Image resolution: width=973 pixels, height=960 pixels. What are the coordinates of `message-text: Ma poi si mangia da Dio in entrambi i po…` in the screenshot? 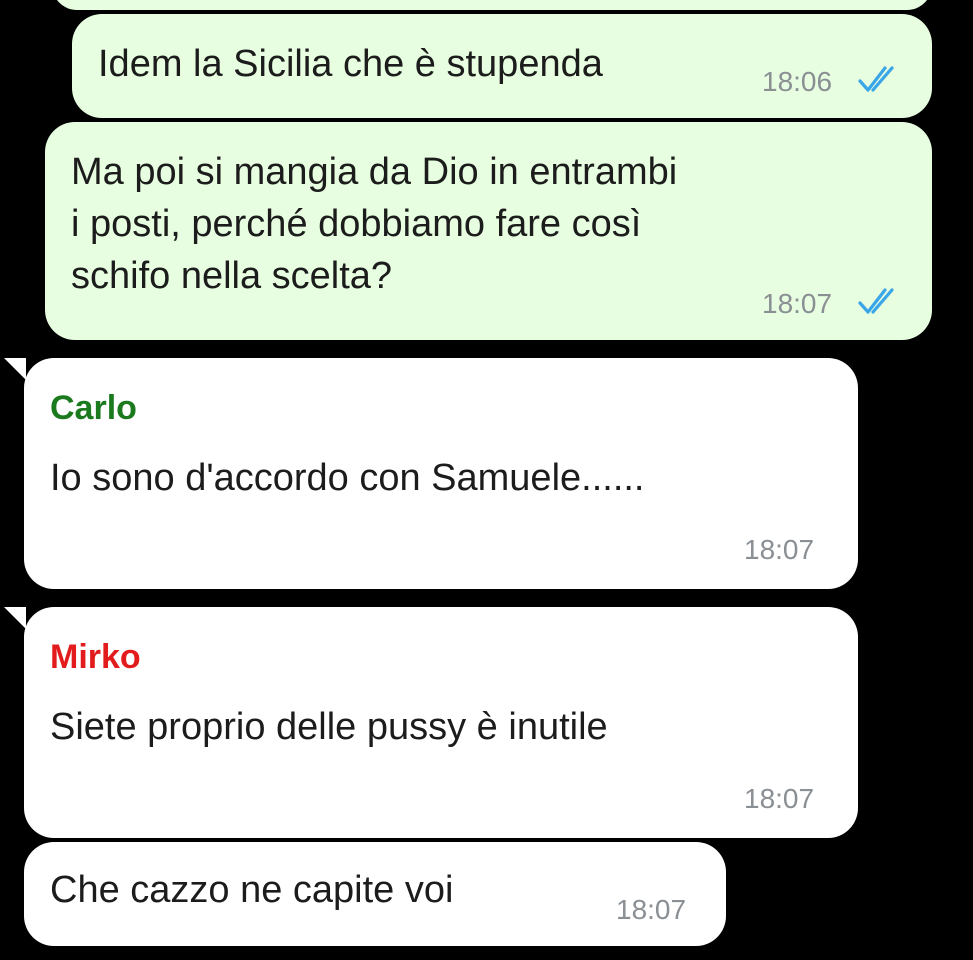 It's located at (374, 224).